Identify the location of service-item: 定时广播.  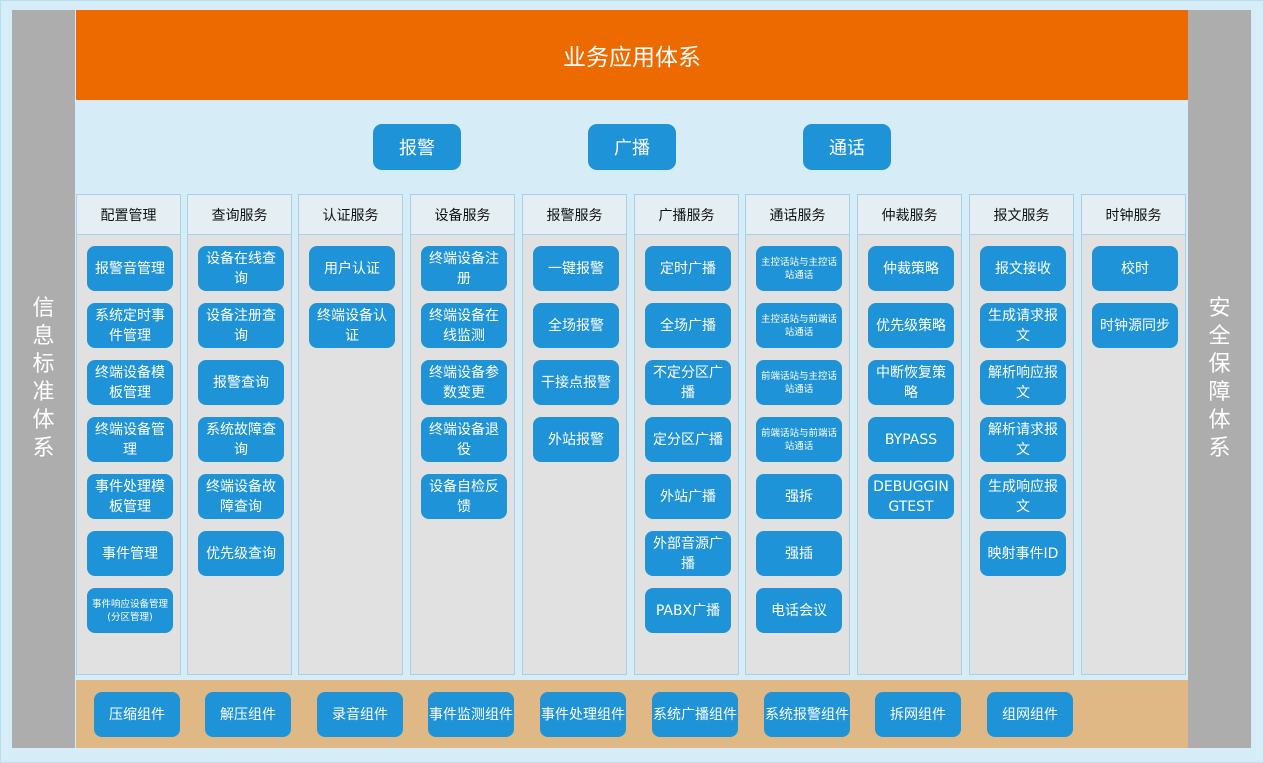
(688, 268).